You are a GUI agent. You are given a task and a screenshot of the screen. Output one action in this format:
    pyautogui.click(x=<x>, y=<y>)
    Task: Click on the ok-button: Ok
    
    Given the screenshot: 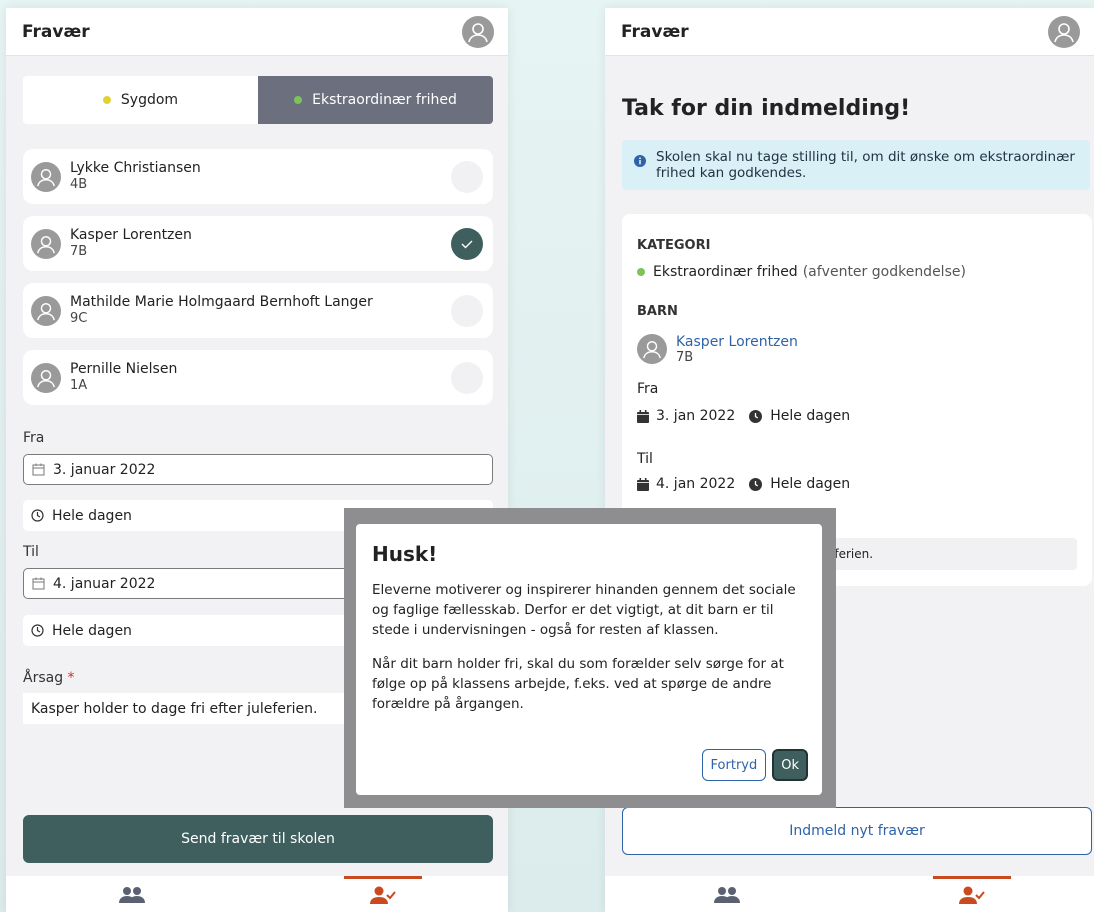 What is the action you would take?
    pyautogui.click(x=790, y=765)
    